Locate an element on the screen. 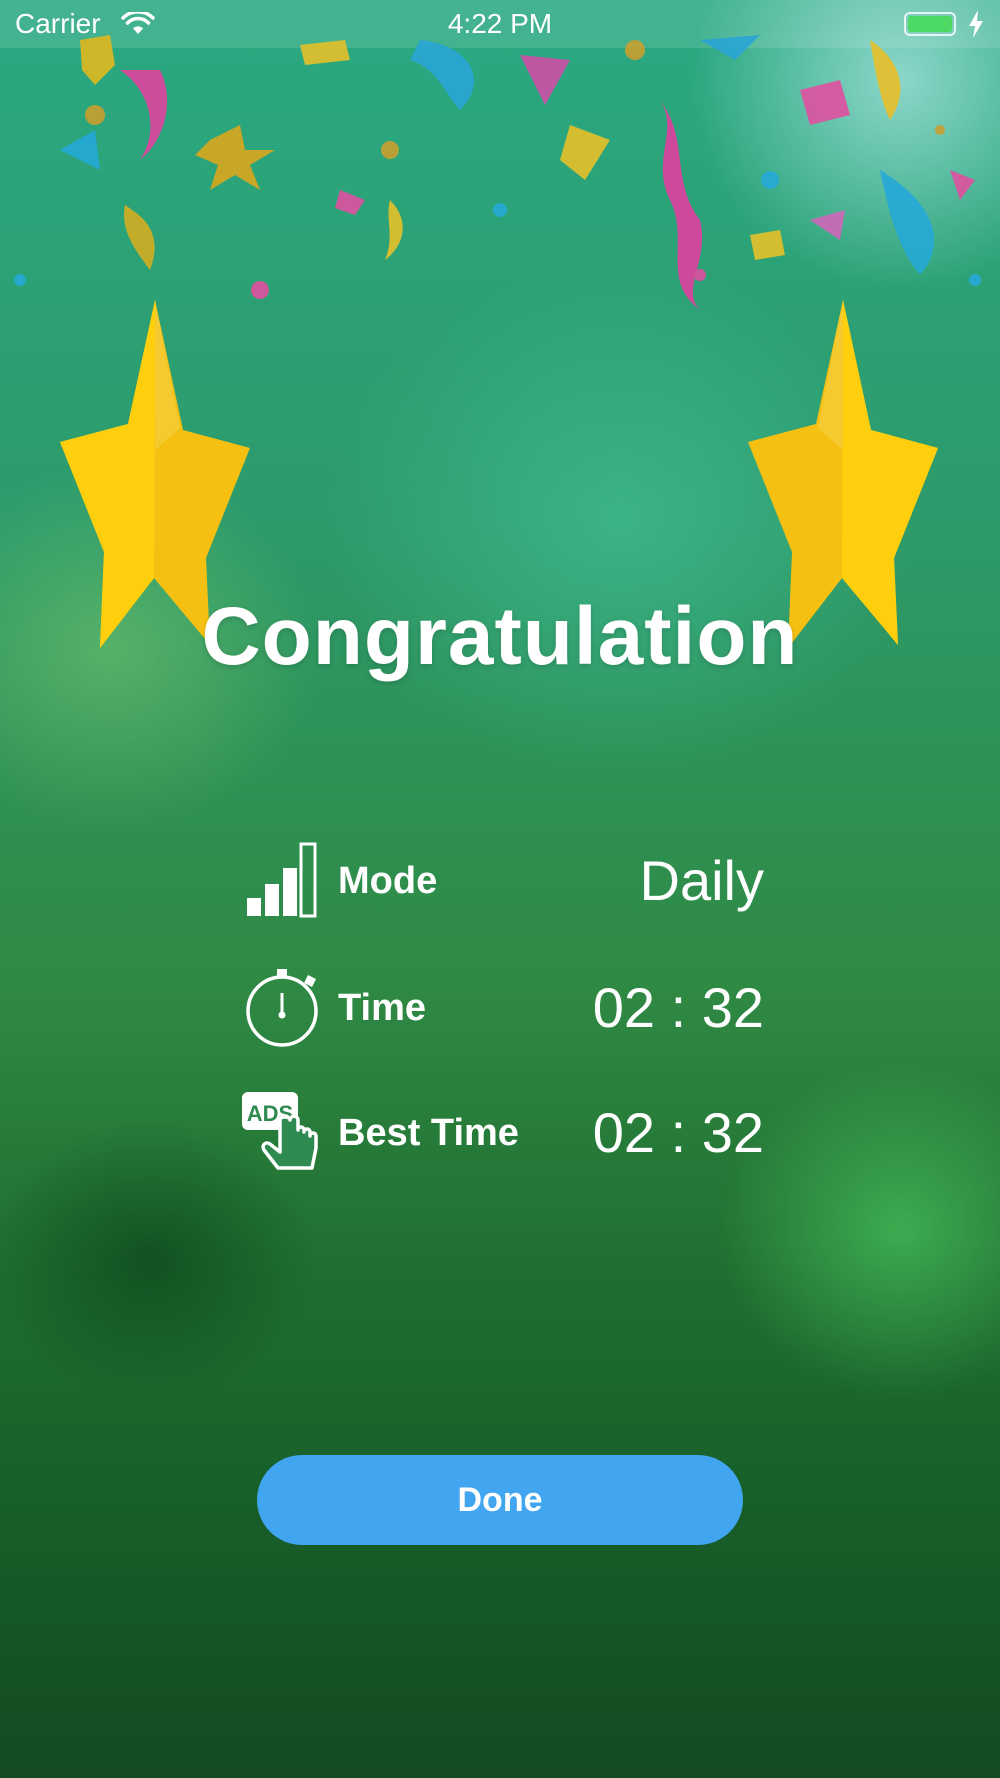  best-time-value: 02 : 32 is located at coordinates (678, 1132).